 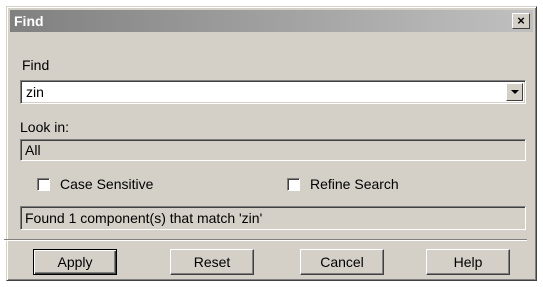 I want to click on close-icon: ×, so click(x=521, y=20).